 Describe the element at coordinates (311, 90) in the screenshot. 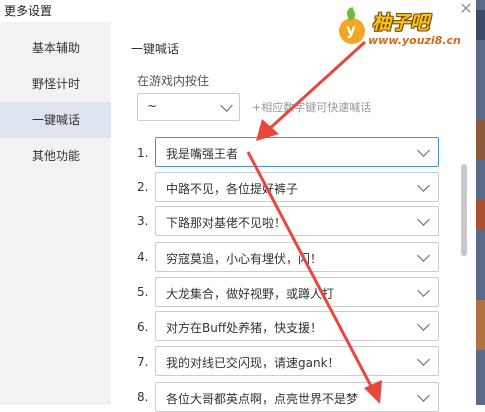

I see `arrow-to-first-message` at that location.